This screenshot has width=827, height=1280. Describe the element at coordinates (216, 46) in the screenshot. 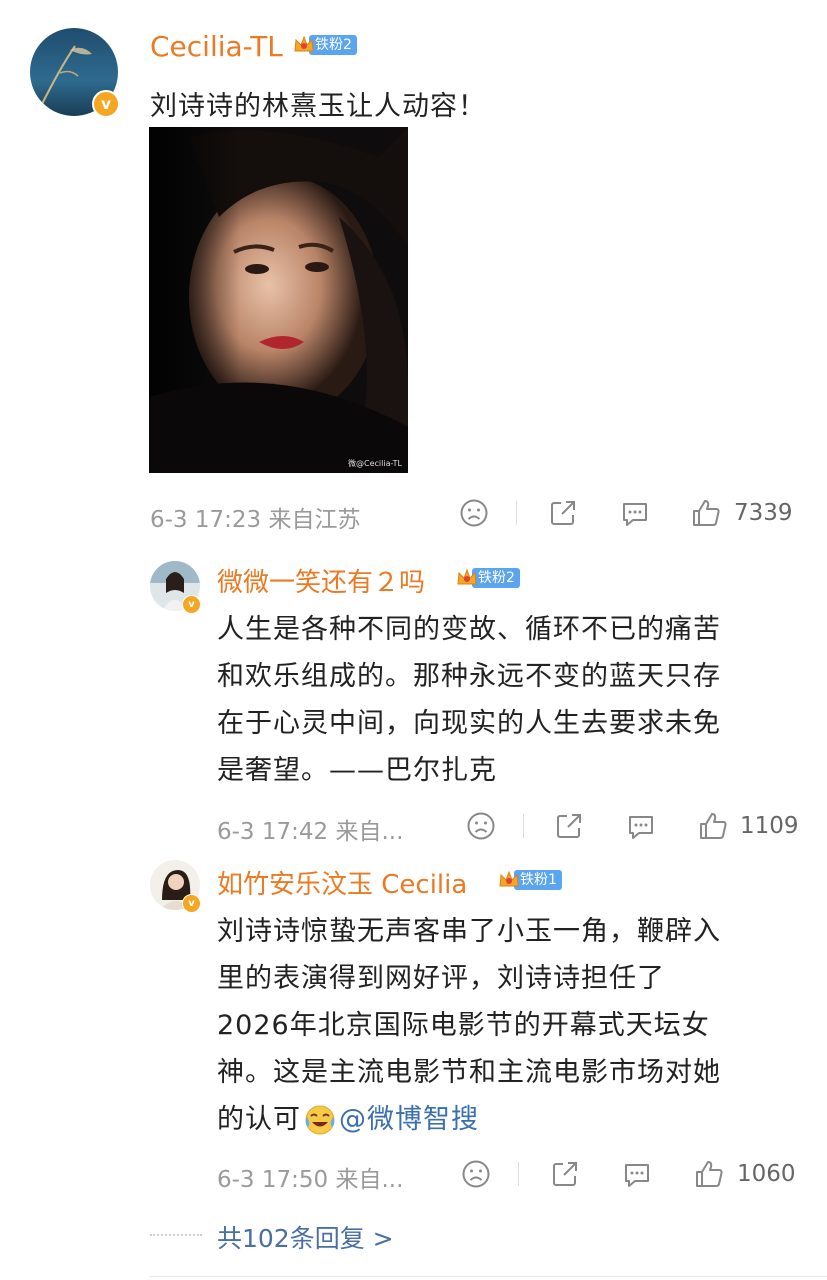

I see `author-name: Cecilia-TL` at that location.